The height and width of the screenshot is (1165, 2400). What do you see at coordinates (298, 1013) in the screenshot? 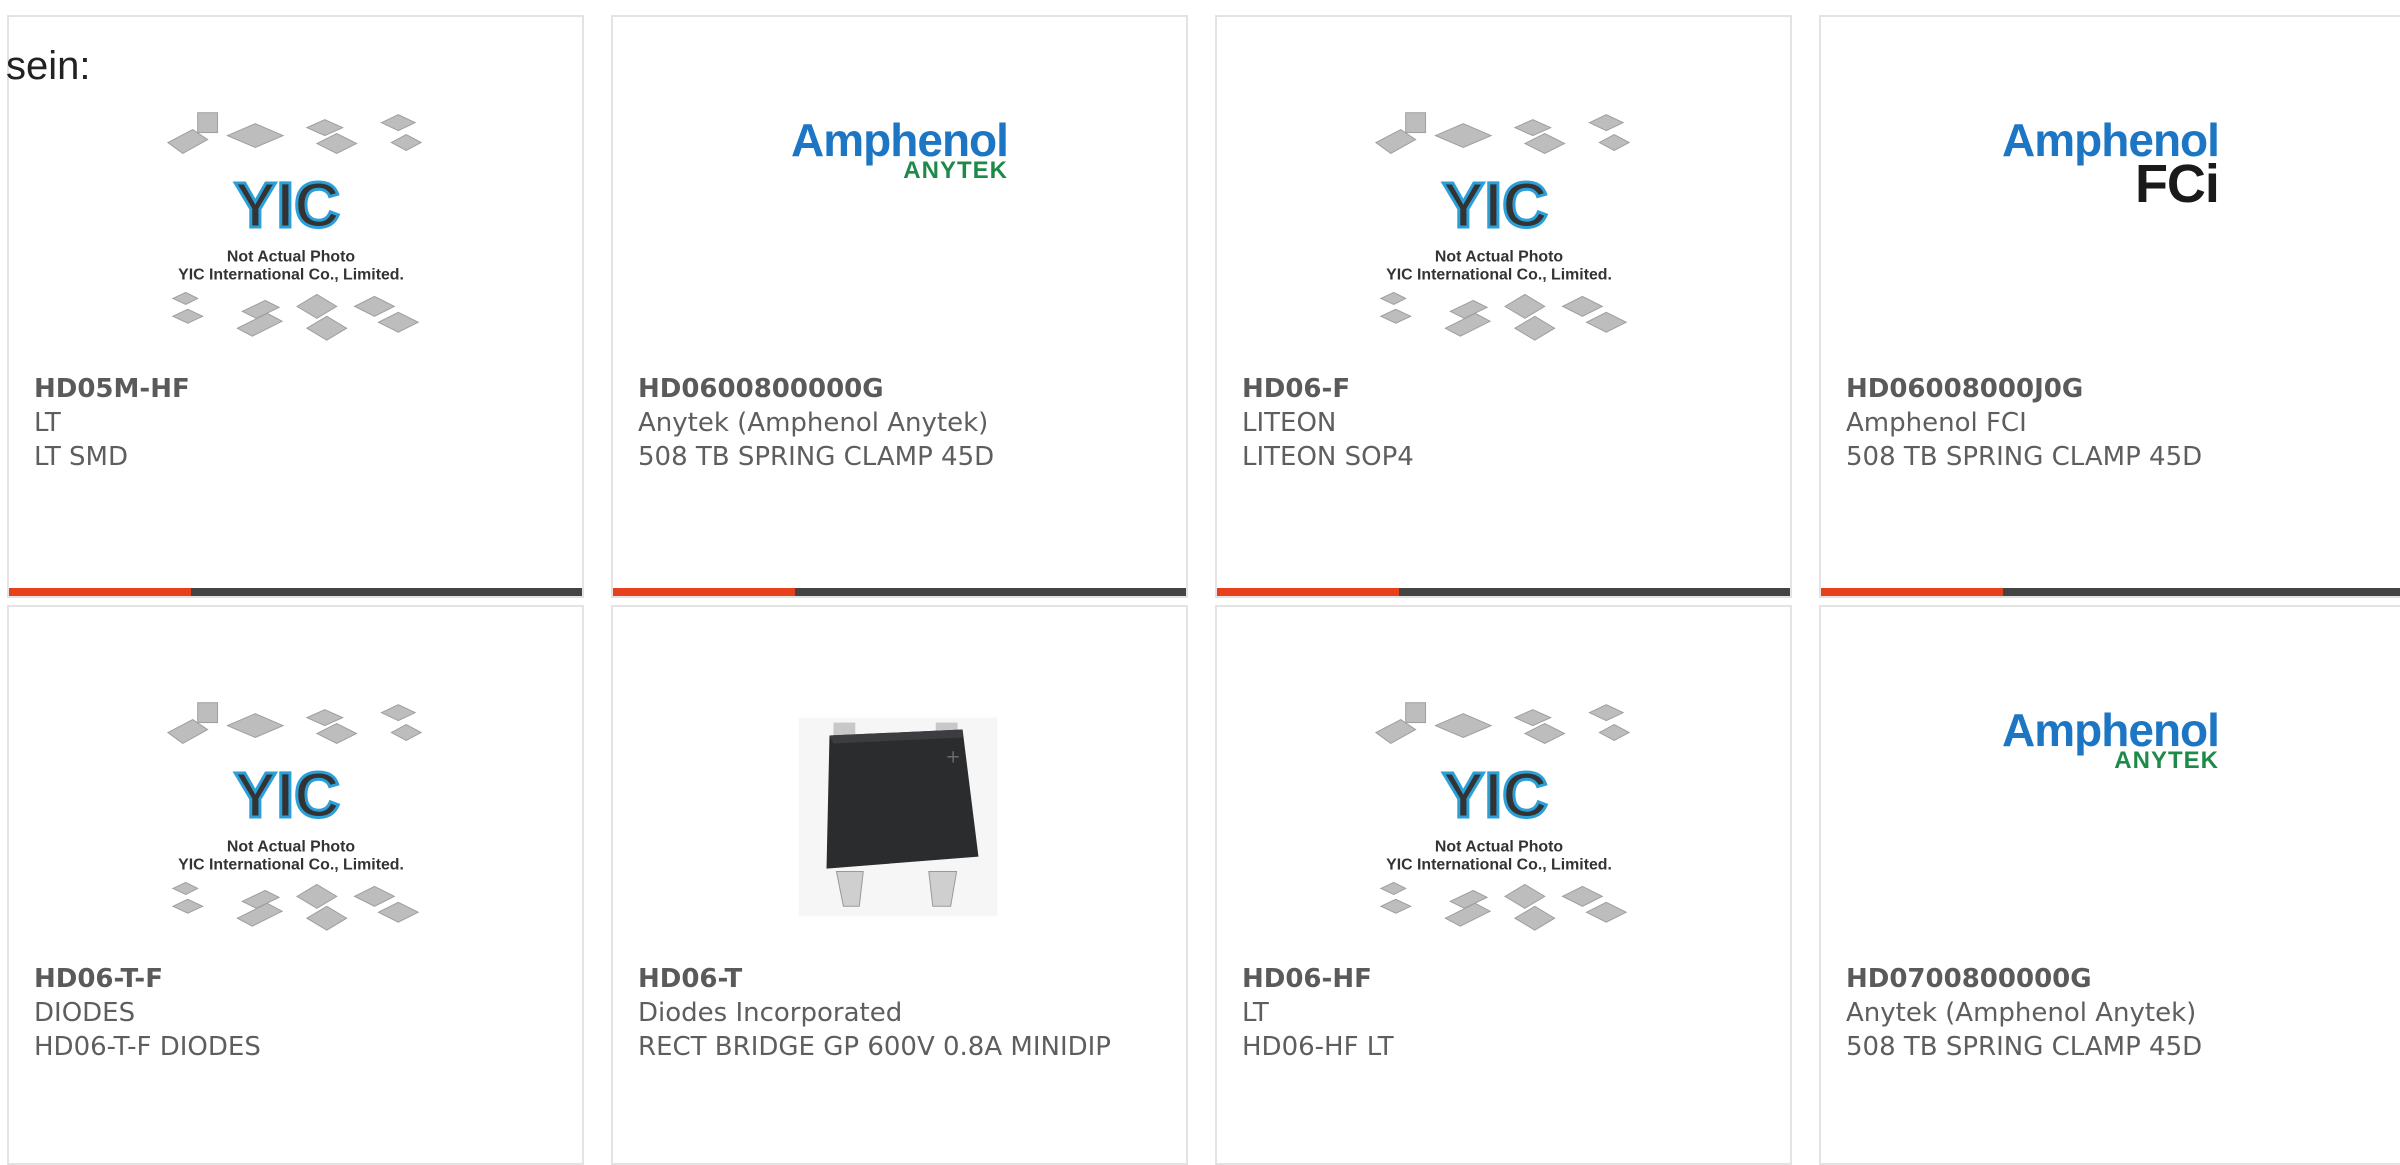
I see `product-info: HD06-T-F DIODES HD06-T-F DIODES` at bounding box center [298, 1013].